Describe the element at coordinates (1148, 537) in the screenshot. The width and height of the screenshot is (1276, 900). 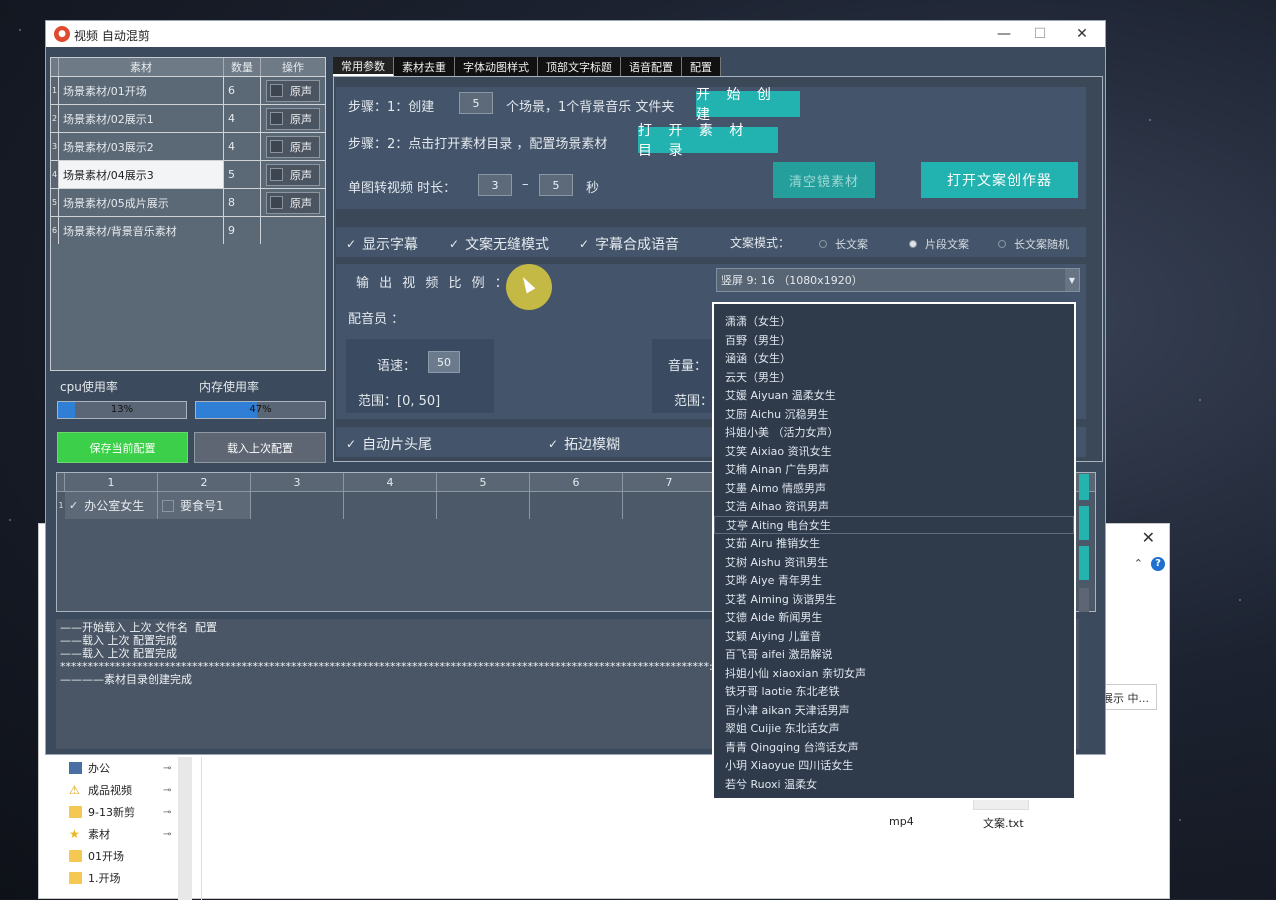
I see `explorer-close-icon: ✕` at that location.